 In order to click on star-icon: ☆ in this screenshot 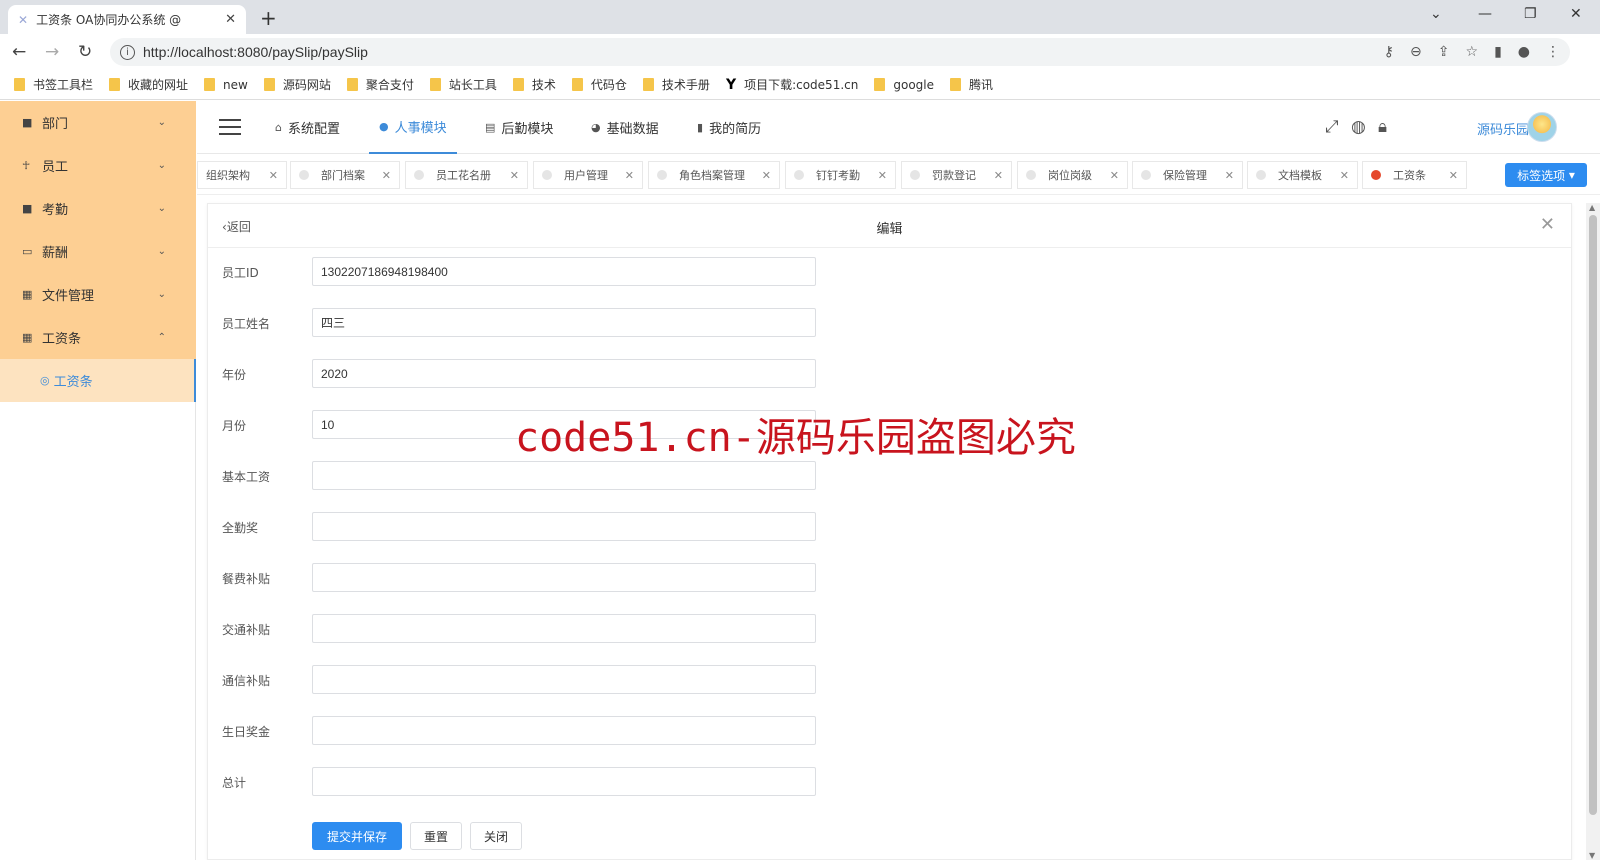, I will do `click(1472, 52)`.